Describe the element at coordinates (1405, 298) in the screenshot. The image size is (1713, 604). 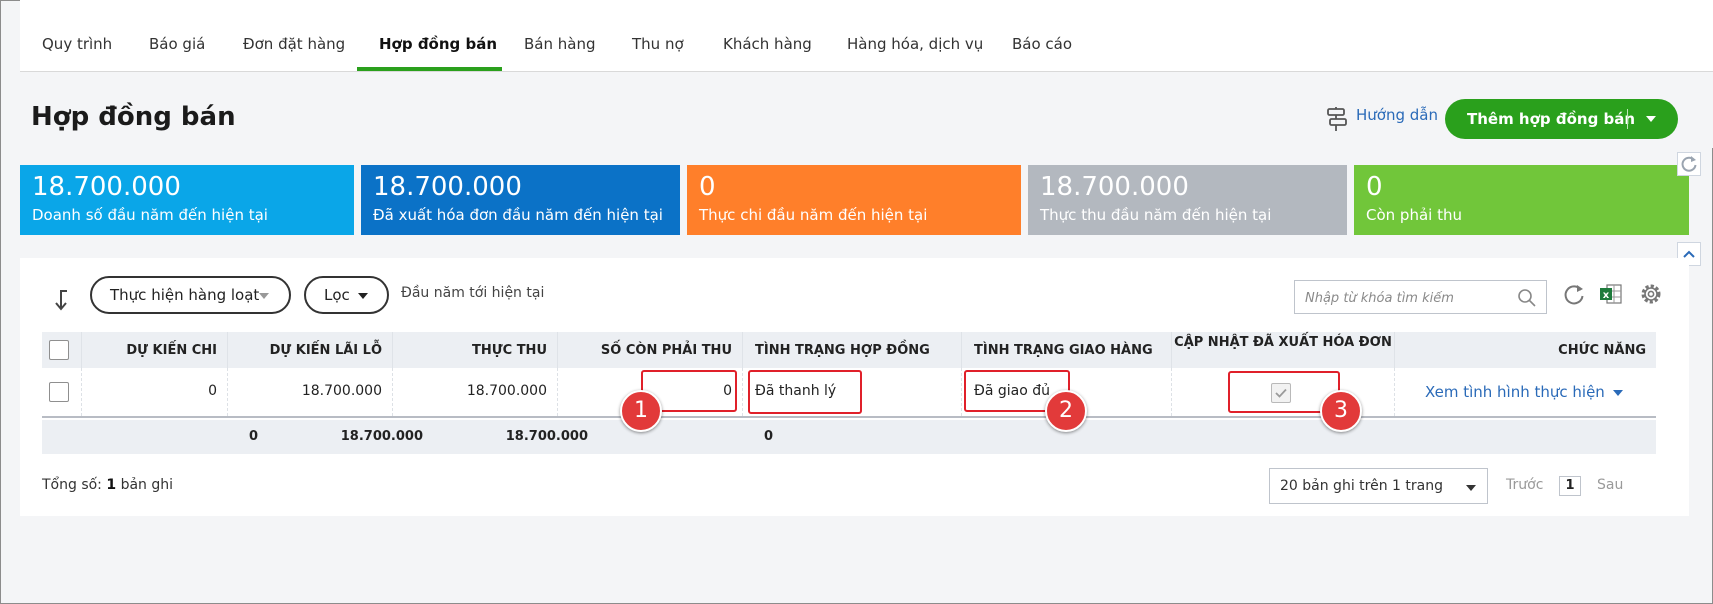
I see `search-input` at that location.